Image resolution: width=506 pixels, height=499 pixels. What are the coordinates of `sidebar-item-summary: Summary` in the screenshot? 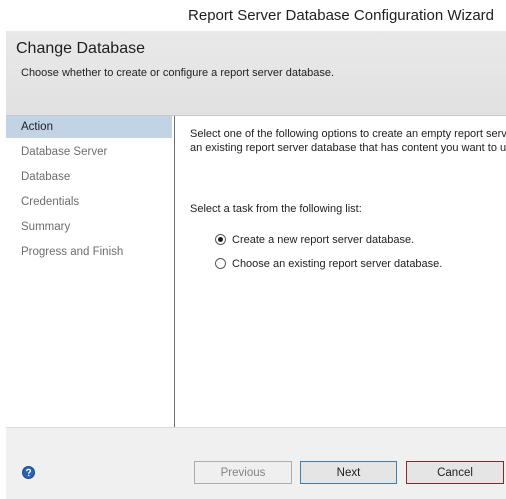 It's located at (89, 227).